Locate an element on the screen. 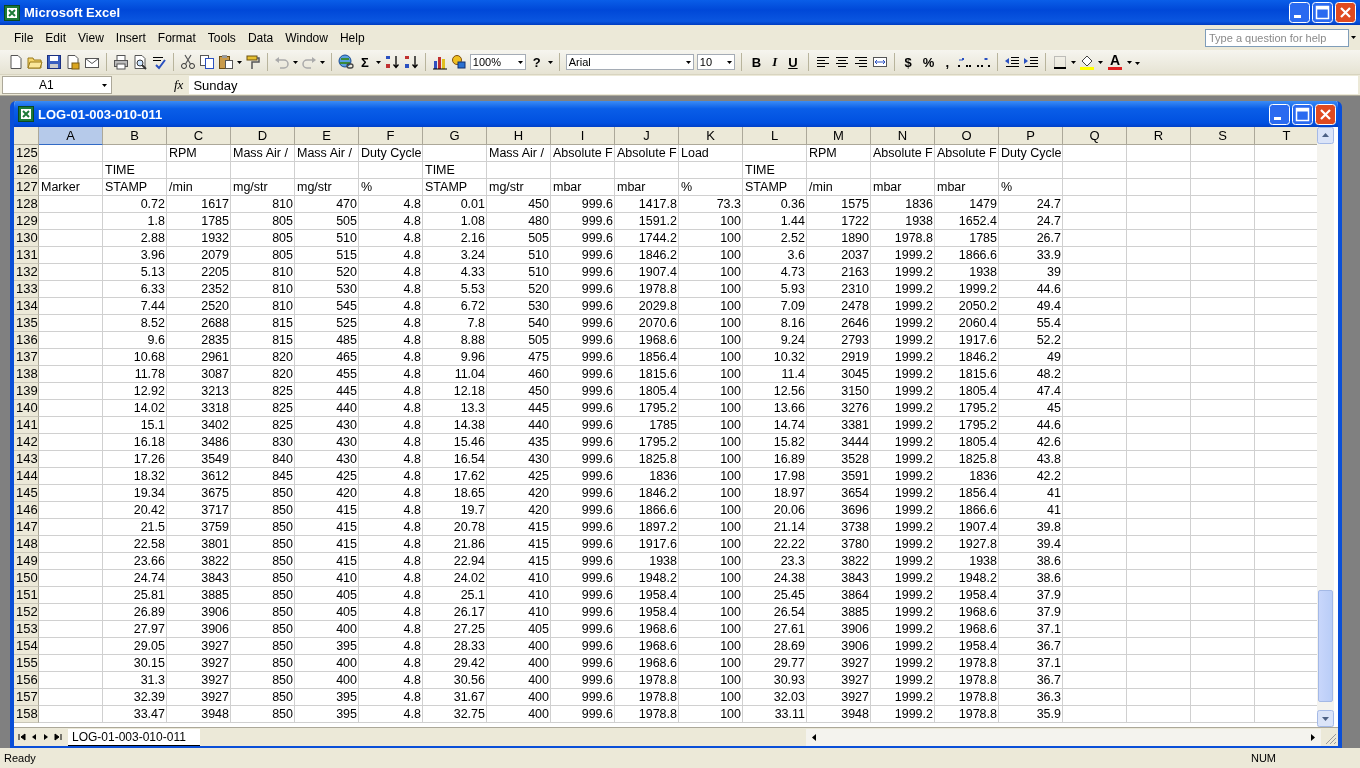  row-header: 150 is located at coordinates (26, 578).